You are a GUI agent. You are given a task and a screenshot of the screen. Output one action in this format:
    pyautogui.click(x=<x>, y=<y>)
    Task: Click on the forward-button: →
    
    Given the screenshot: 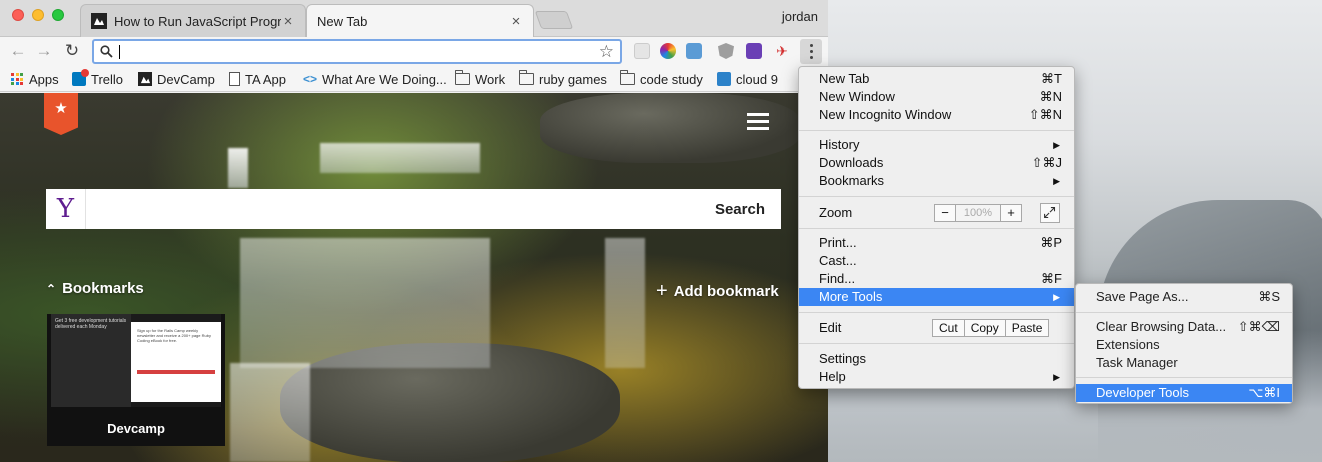 What is the action you would take?
    pyautogui.click(x=44, y=51)
    